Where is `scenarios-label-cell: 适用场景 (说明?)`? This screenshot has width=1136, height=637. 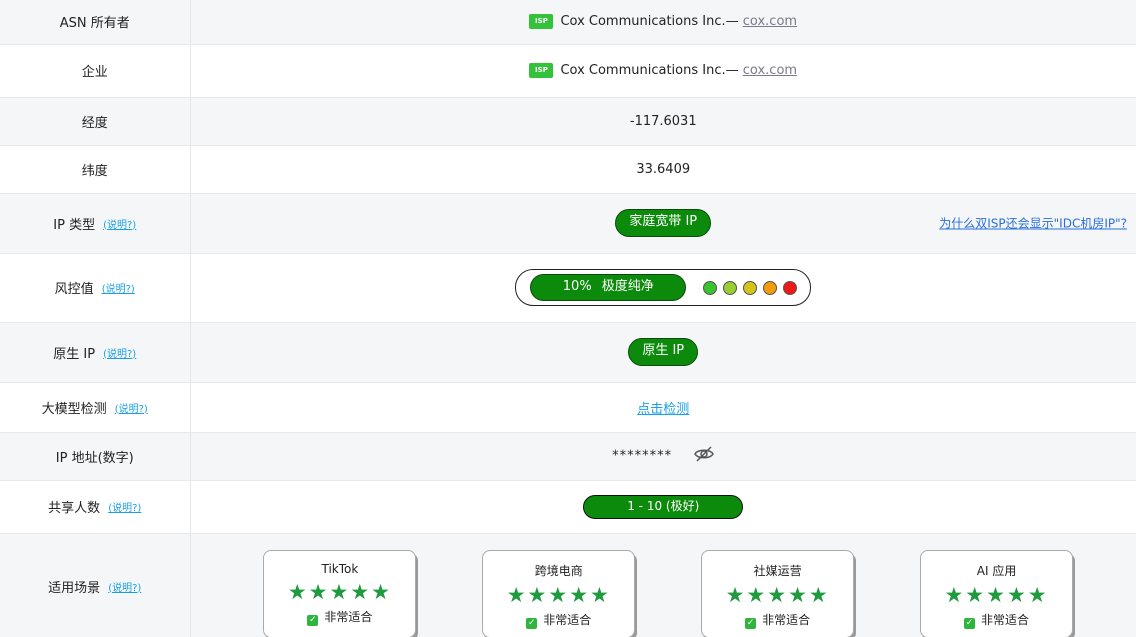
scenarios-label-cell: 适用场景 (说明?) is located at coordinates (95, 585).